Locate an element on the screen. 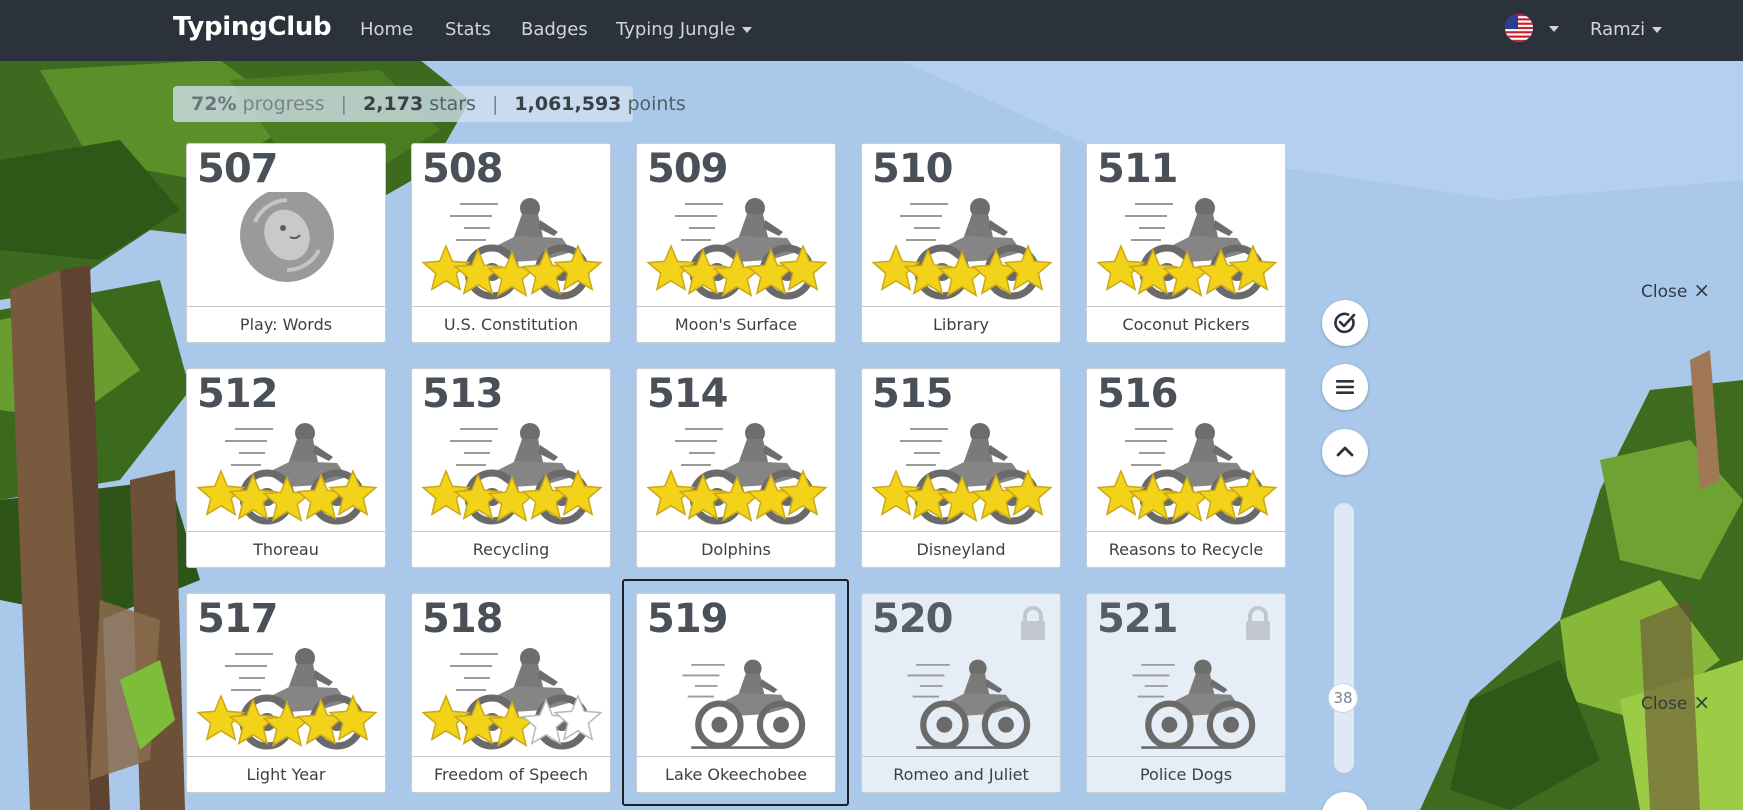 Image resolution: width=1743 pixels, height=810 pixels. close-label: Close is located at coordinates (1664, 704).